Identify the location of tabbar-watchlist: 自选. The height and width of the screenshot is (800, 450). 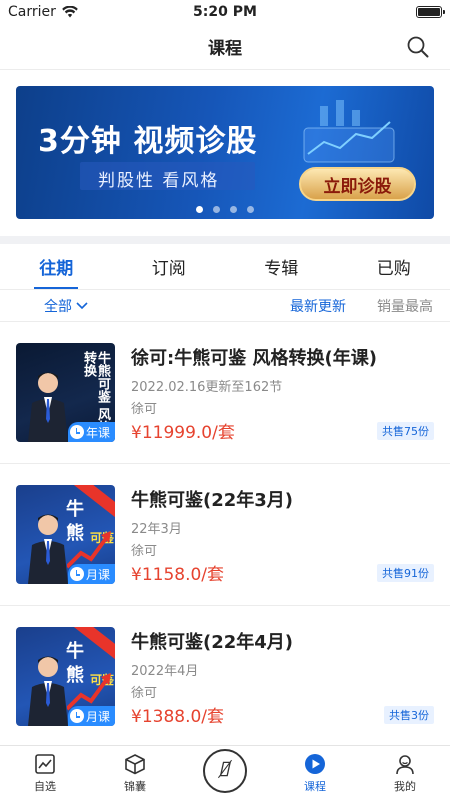
(45, 773).